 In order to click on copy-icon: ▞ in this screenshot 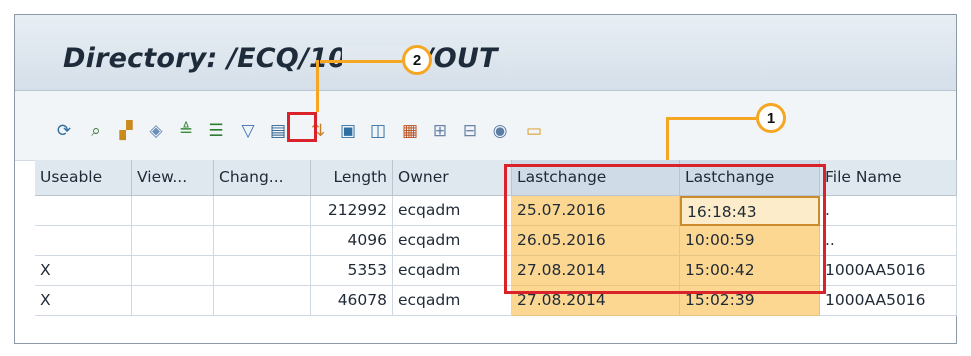, I will do `click(126, 131)`.